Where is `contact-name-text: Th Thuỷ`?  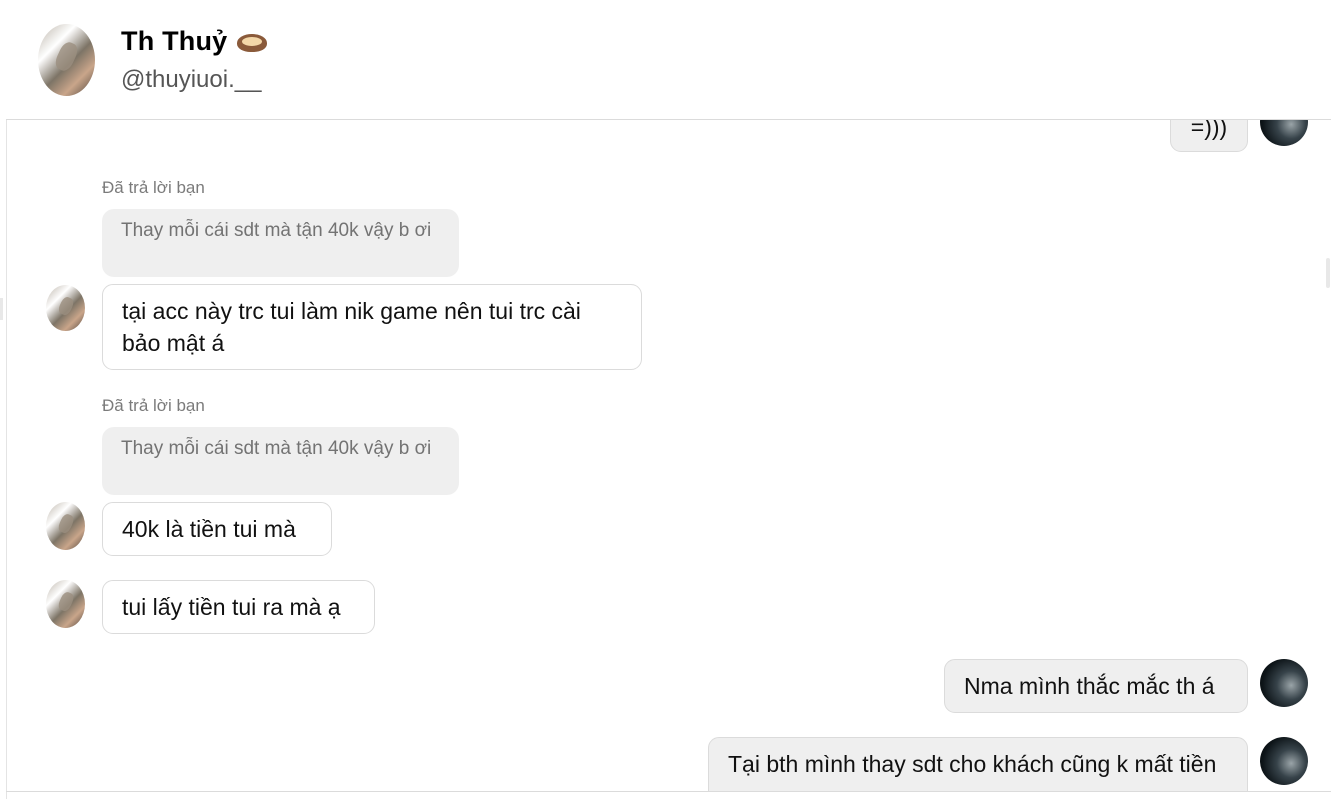 contact-name-text: Th Thuỷ is located at coordinates (174, 41).